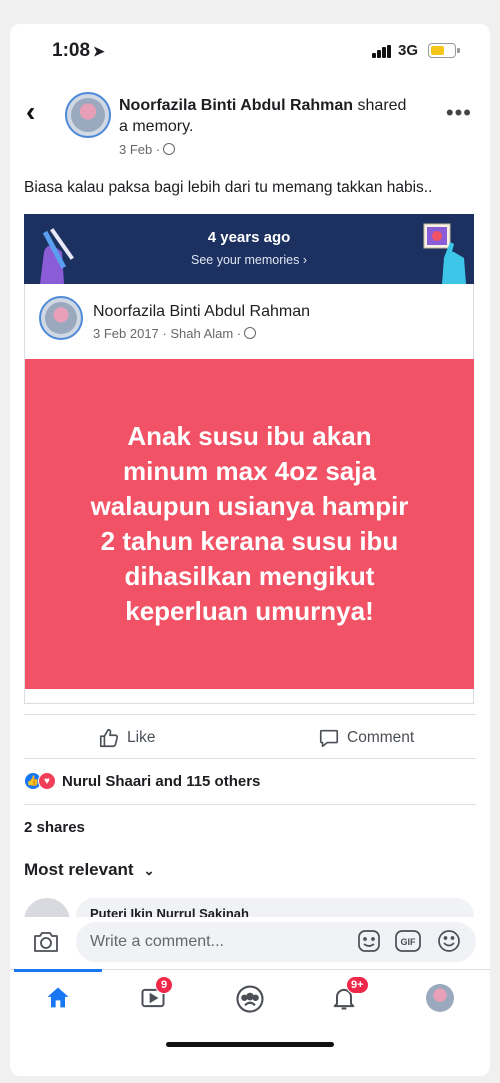 Image resolution: width=500 pixels, height=1083 pixels. Describe the element at coordinates (88, 115) in the screenshot. I see `author-avatar` at that location.